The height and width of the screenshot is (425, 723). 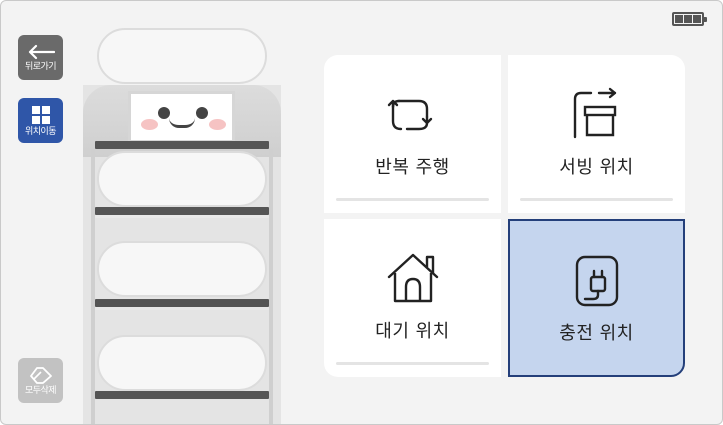 I want to click on standby-location-button: 대기 위치, so click(x=412, y=298).